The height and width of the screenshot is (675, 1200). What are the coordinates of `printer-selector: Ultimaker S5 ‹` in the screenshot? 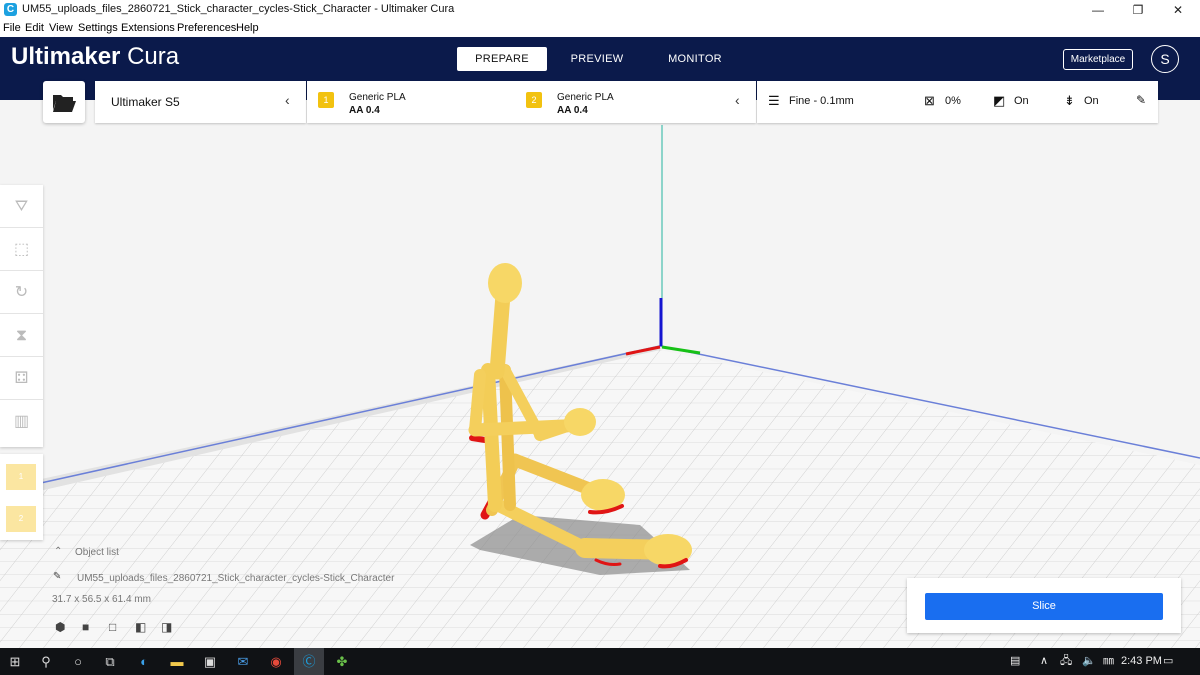 It's located at (200, 102).